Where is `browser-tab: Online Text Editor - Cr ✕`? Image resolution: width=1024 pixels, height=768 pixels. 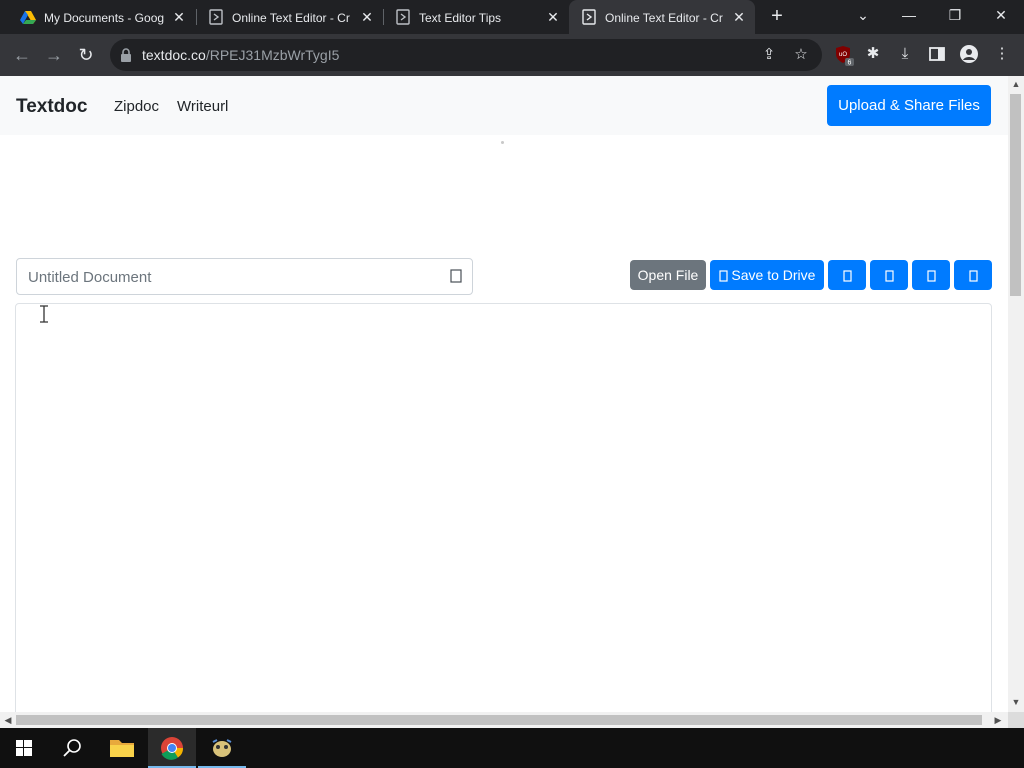 browser-tab: Online Text Editor - Cr ✕ is located at coordinates (289, 17).